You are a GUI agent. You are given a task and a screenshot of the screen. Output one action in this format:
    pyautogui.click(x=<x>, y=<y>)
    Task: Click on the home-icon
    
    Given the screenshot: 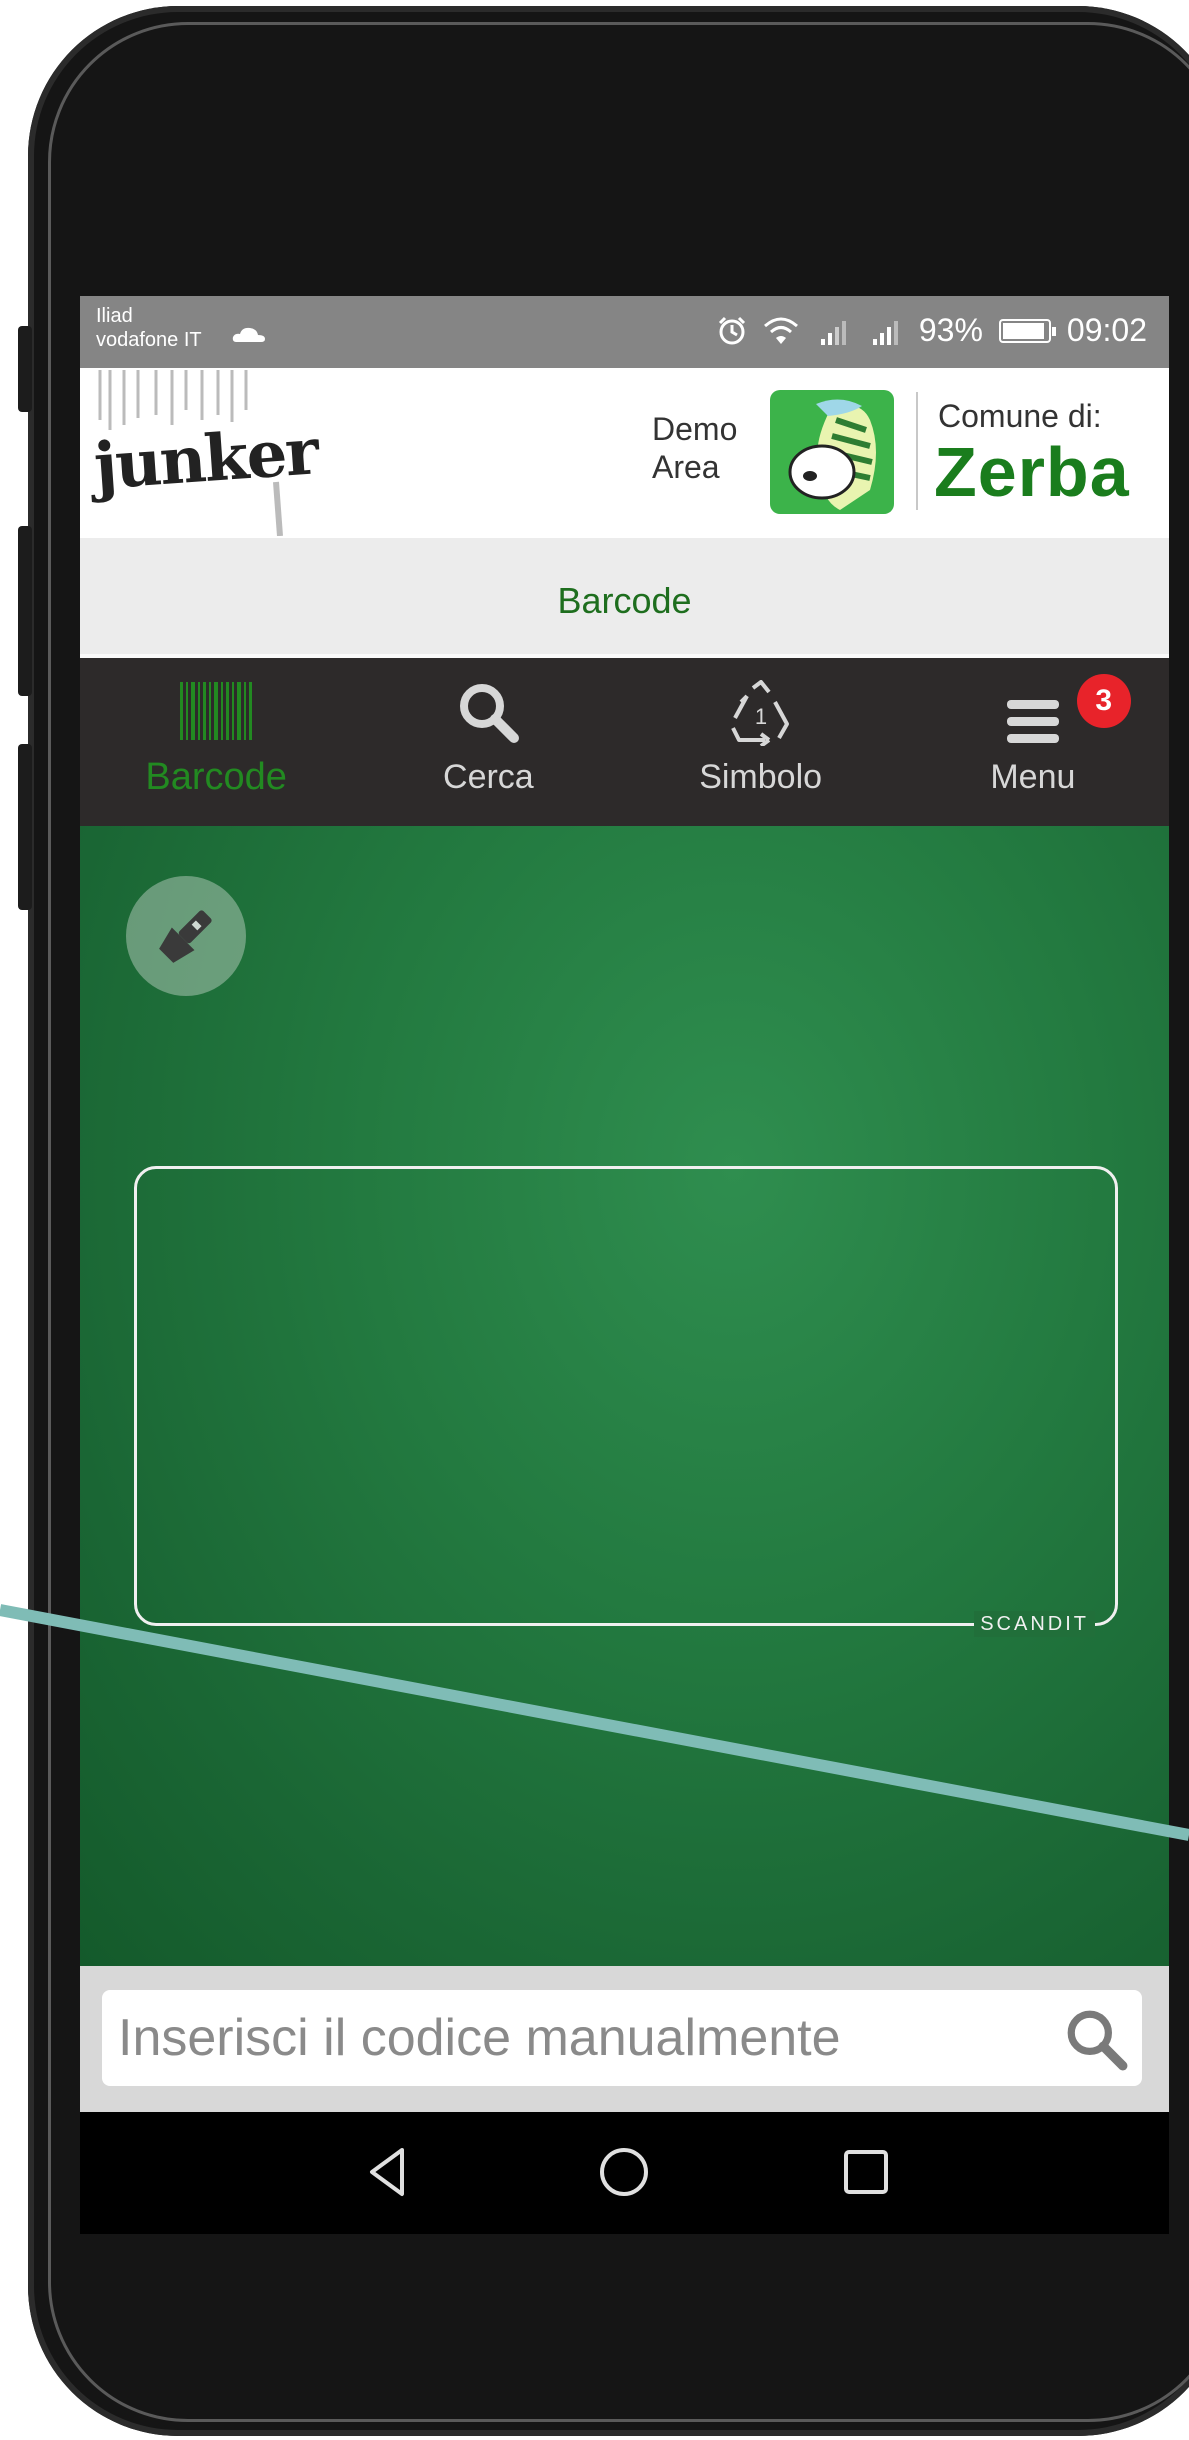 What is the action you would take?
    pyautogui.click(x=624, y=2172)
    